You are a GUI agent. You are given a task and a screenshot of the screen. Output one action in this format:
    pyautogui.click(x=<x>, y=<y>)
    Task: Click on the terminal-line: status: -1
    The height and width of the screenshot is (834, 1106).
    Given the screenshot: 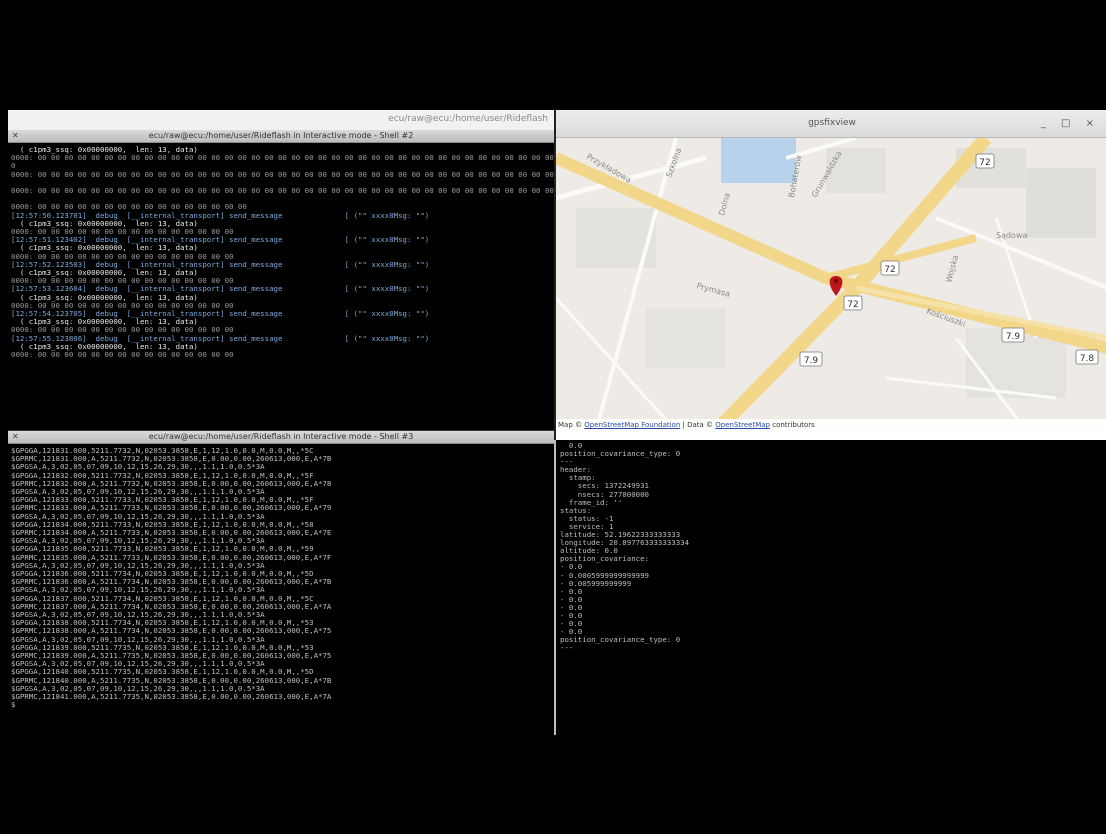 What is the action you would take?
    pyautogui.click(x=587, y=518)
    